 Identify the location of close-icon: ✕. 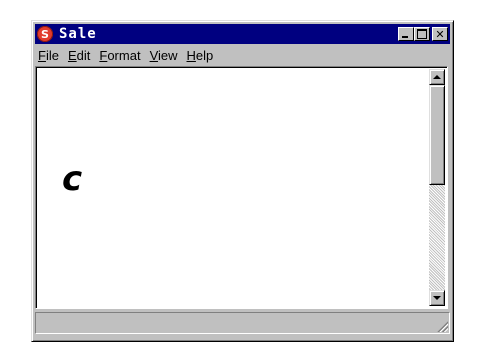
(440, 34).